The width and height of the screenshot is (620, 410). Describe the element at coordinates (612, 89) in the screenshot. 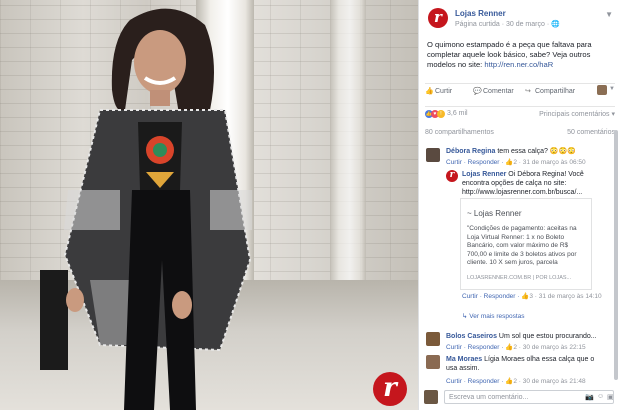

I see `caret-down-icon: ▼` at that location.